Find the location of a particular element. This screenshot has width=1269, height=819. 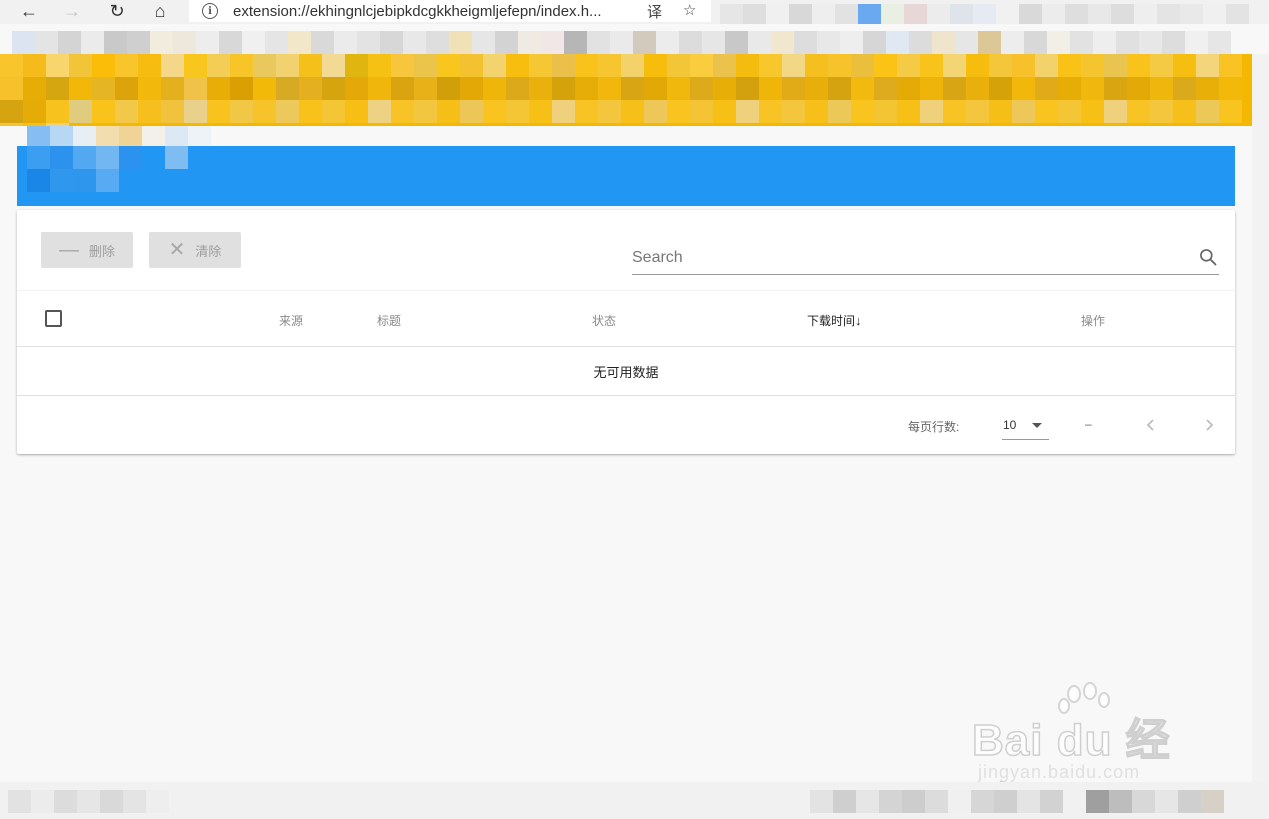

rows-per-page-value: 10 is located at coordinates (1010, 425).